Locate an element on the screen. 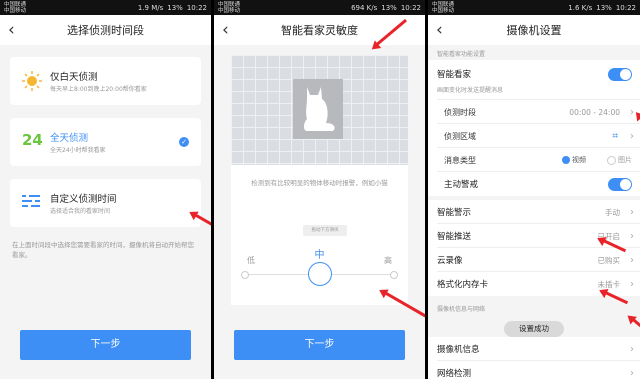  row-detect-area: 侦测区域 ⌗ › is located at coordinates (534, 136).